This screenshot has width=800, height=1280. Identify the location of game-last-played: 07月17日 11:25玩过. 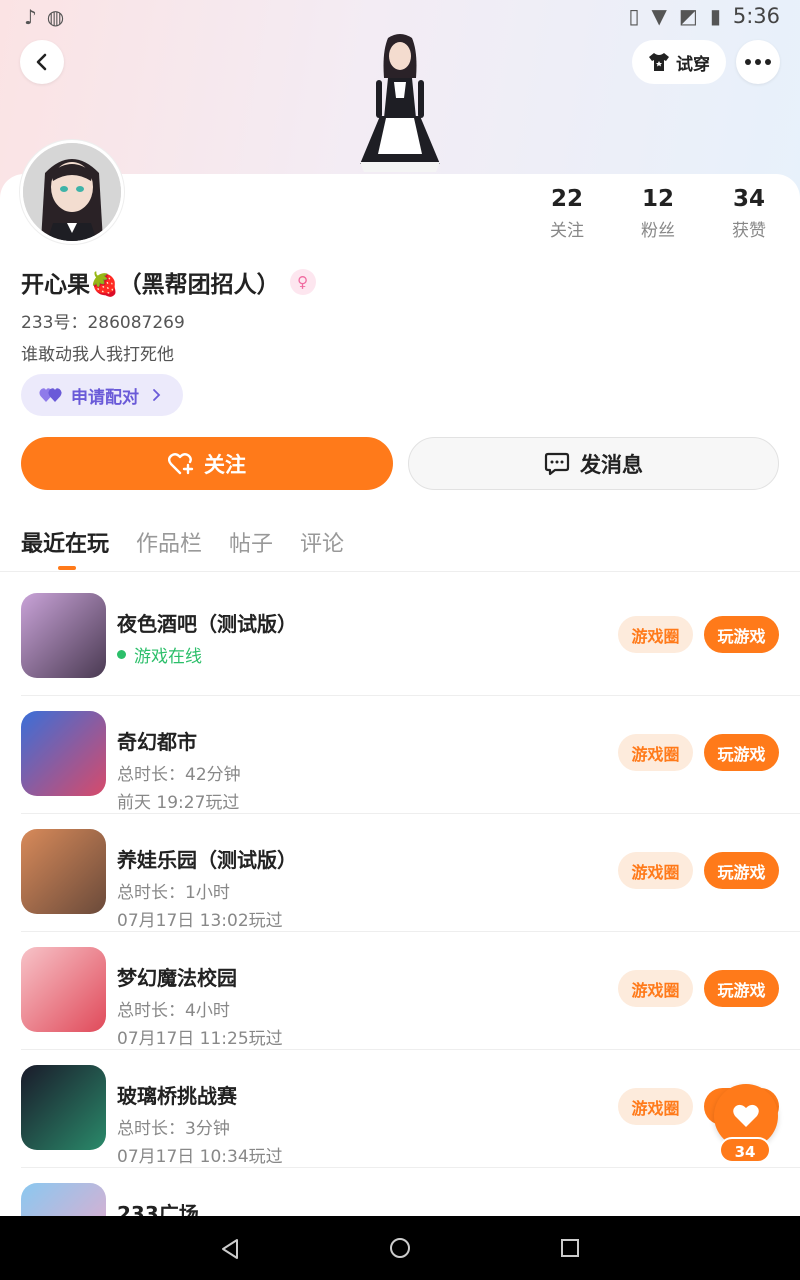
(200, 1039).